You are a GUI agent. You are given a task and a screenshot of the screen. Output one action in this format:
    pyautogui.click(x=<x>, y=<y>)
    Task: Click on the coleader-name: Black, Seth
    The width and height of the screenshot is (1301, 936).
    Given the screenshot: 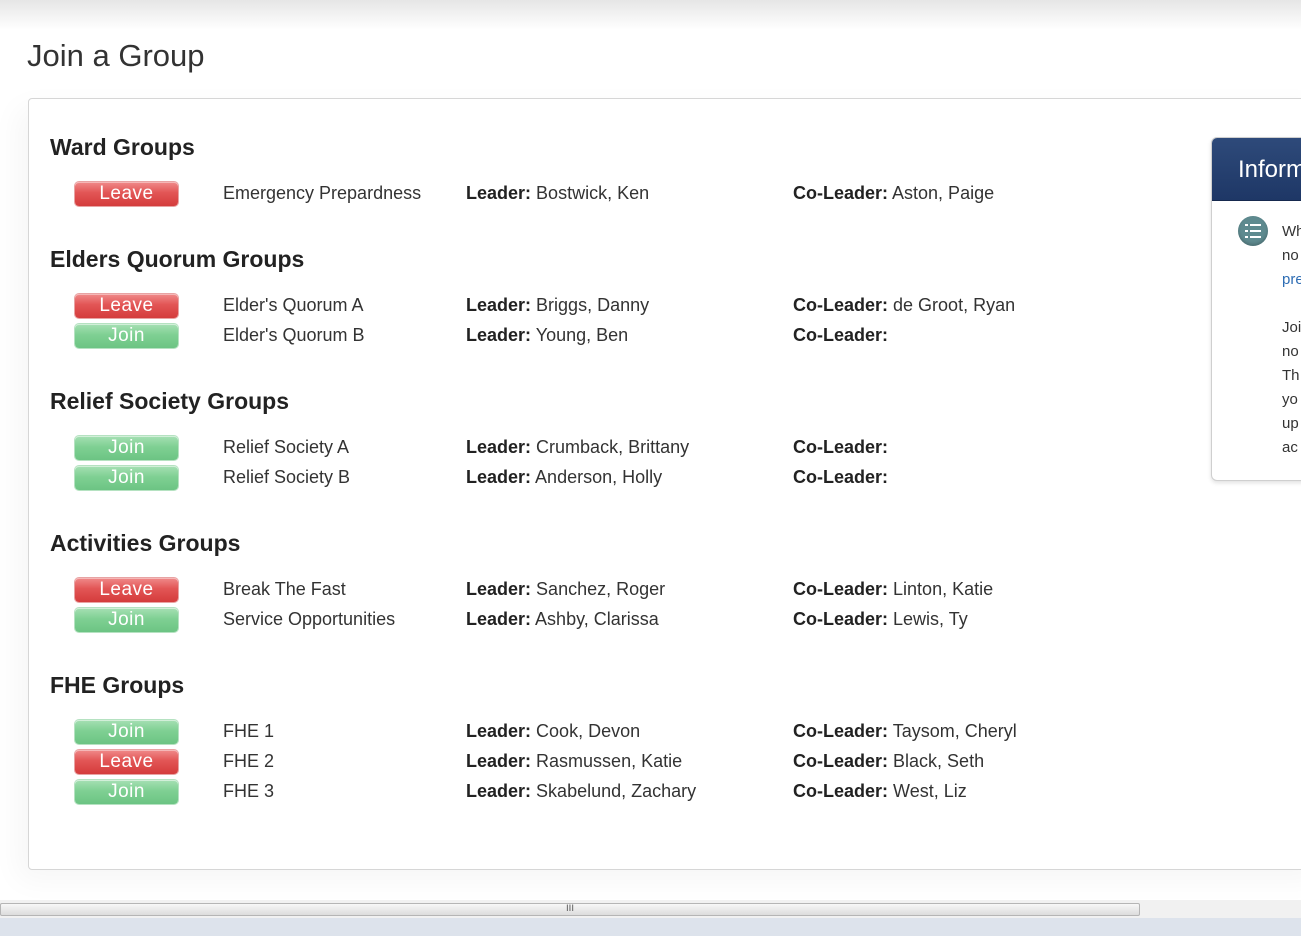 What is the action you would take?
    pyautogui.click(x=939, y=761)
    